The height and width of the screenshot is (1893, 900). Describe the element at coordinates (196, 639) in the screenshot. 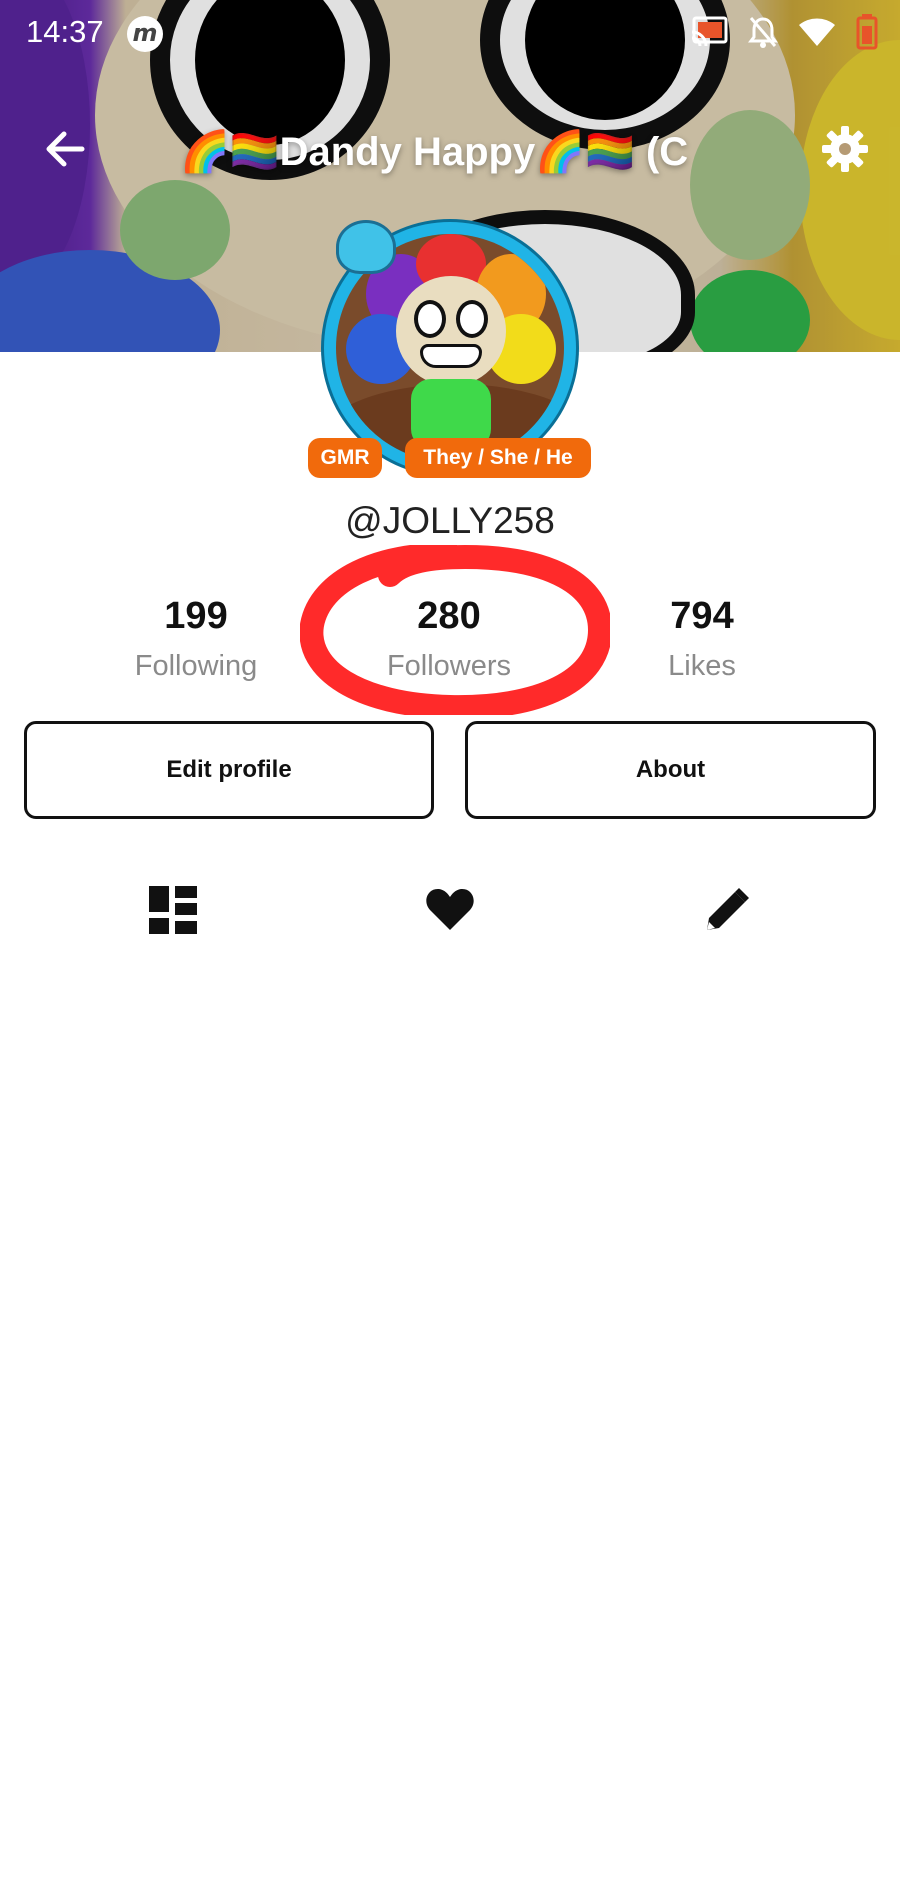

I see `stat-following: 199 Following` at that location.